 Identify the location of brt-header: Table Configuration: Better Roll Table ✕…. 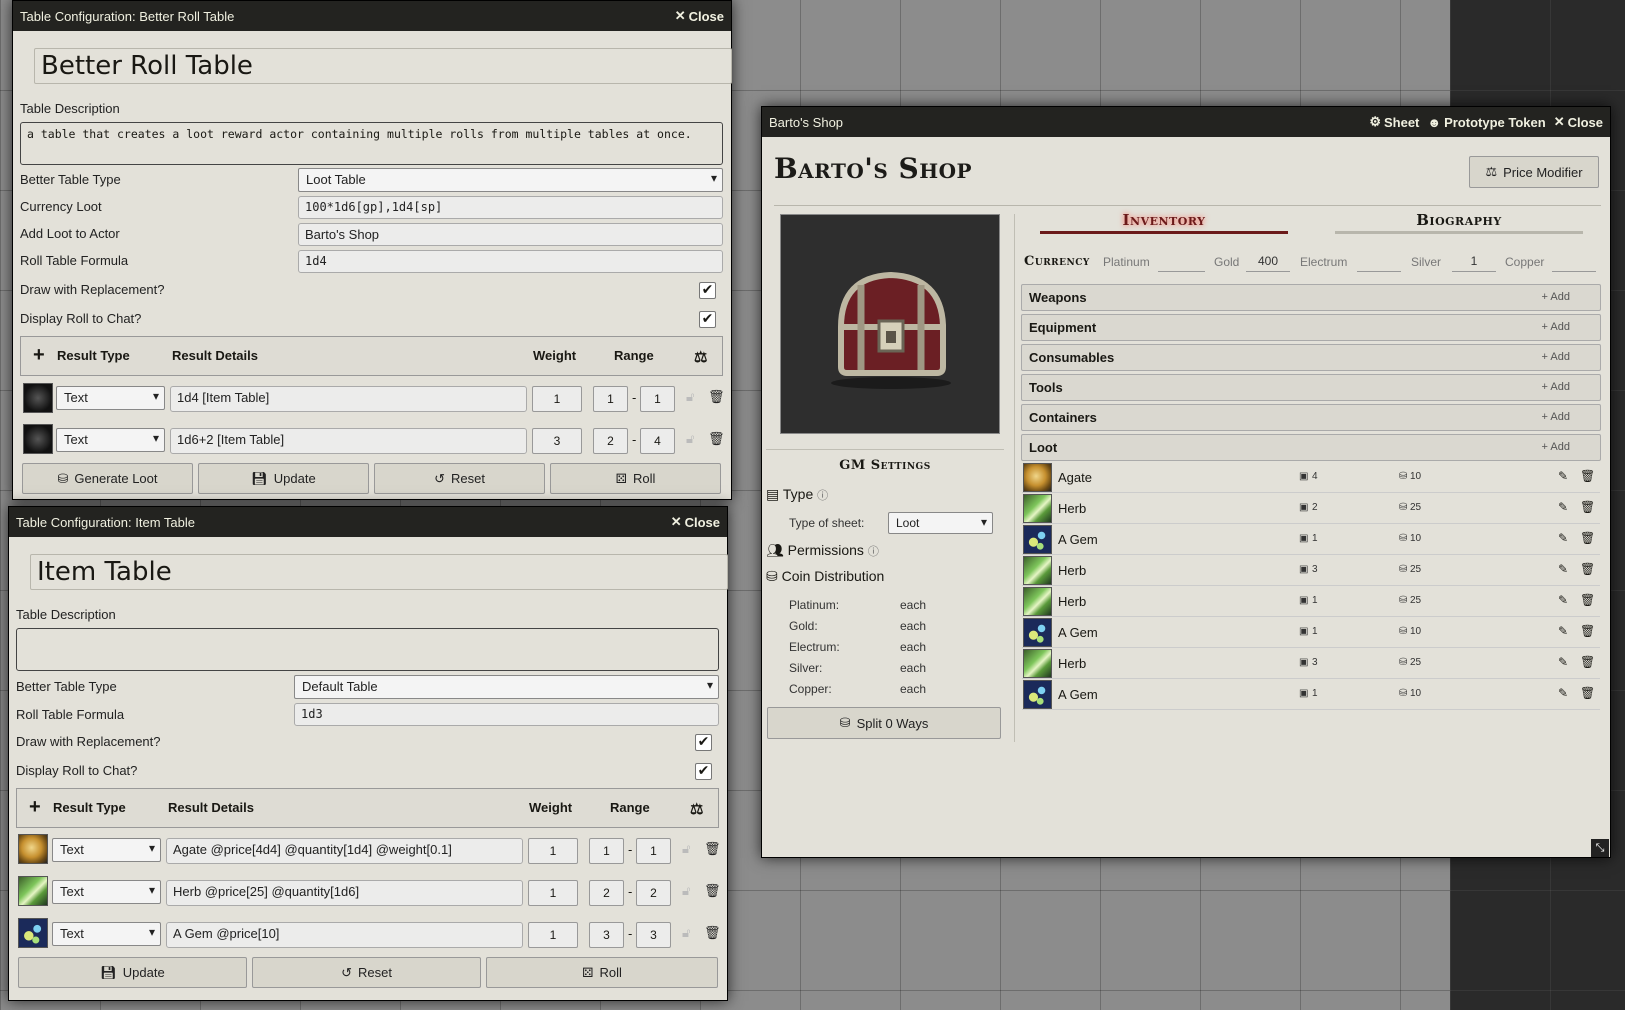
(372, 16).